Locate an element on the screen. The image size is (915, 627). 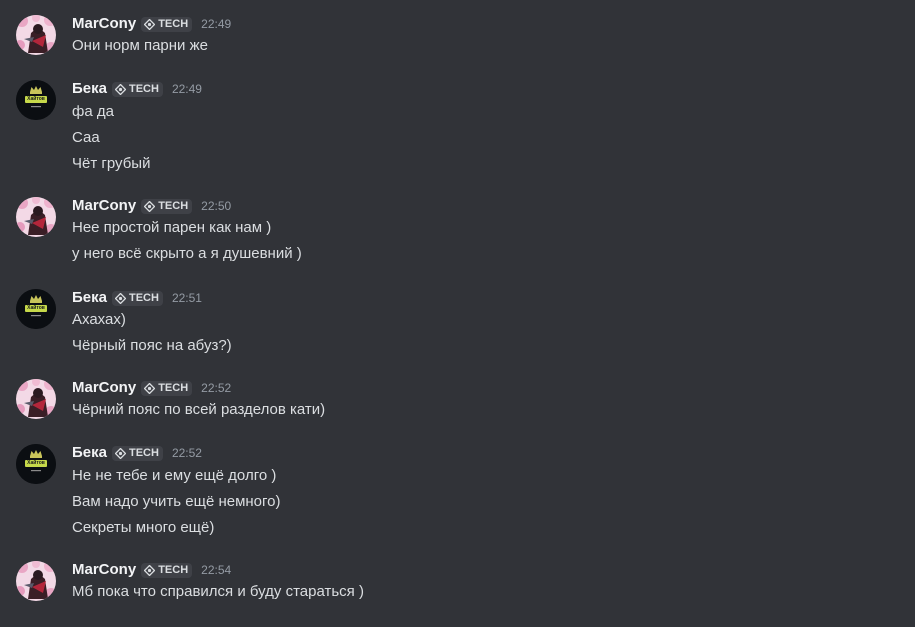
message-text: Ахахах) is located at coordinates (99, 319).